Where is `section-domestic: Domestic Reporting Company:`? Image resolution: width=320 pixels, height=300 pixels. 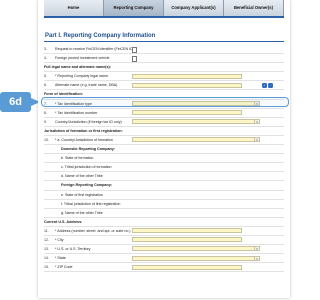 section-domestic: Domestic Reporting Company: is located at coordinates (164, 150).